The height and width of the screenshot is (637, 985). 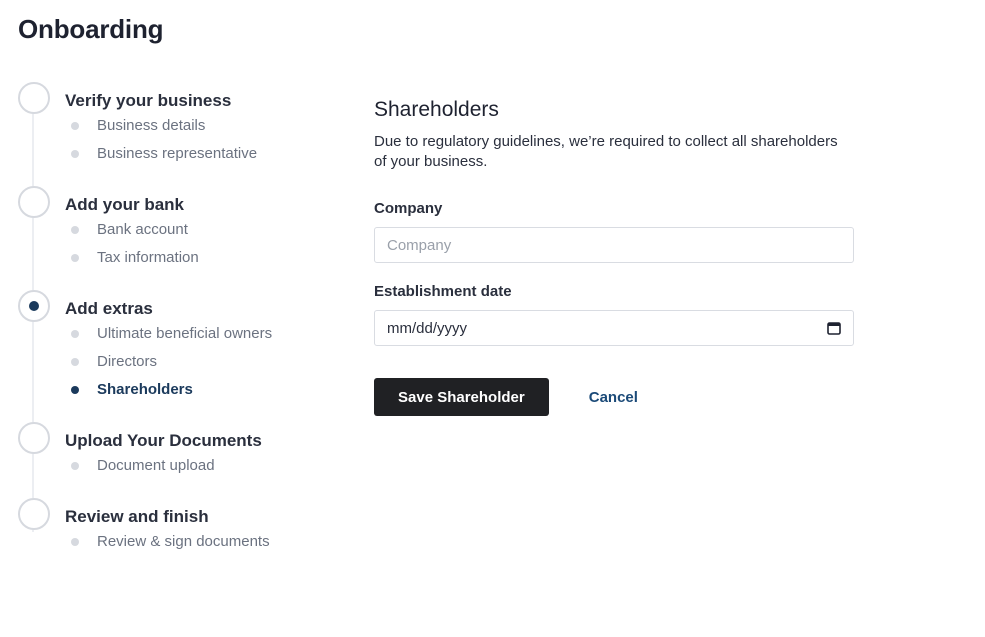 What do you see at coordinates (145, 389) in the screenshot?
I see `substep-label: Shareholders` at bounding box center [145, 389].